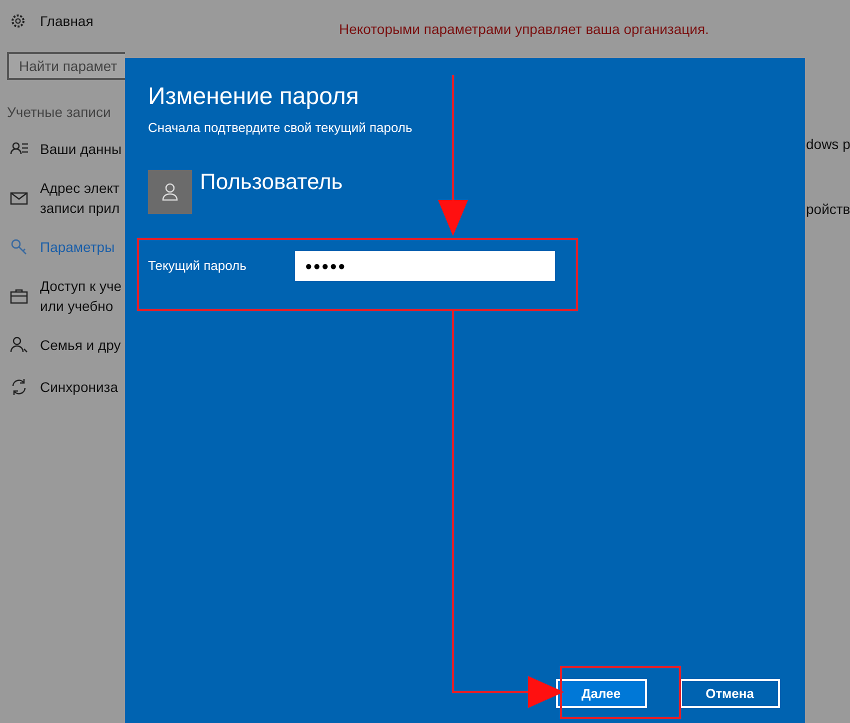 The image size is (850, 723). What do you see at coordinates (80, 198) in the screenshot?
I see `sidebar-item: Адрес элект записи прил` at bounding box center [80, 198].